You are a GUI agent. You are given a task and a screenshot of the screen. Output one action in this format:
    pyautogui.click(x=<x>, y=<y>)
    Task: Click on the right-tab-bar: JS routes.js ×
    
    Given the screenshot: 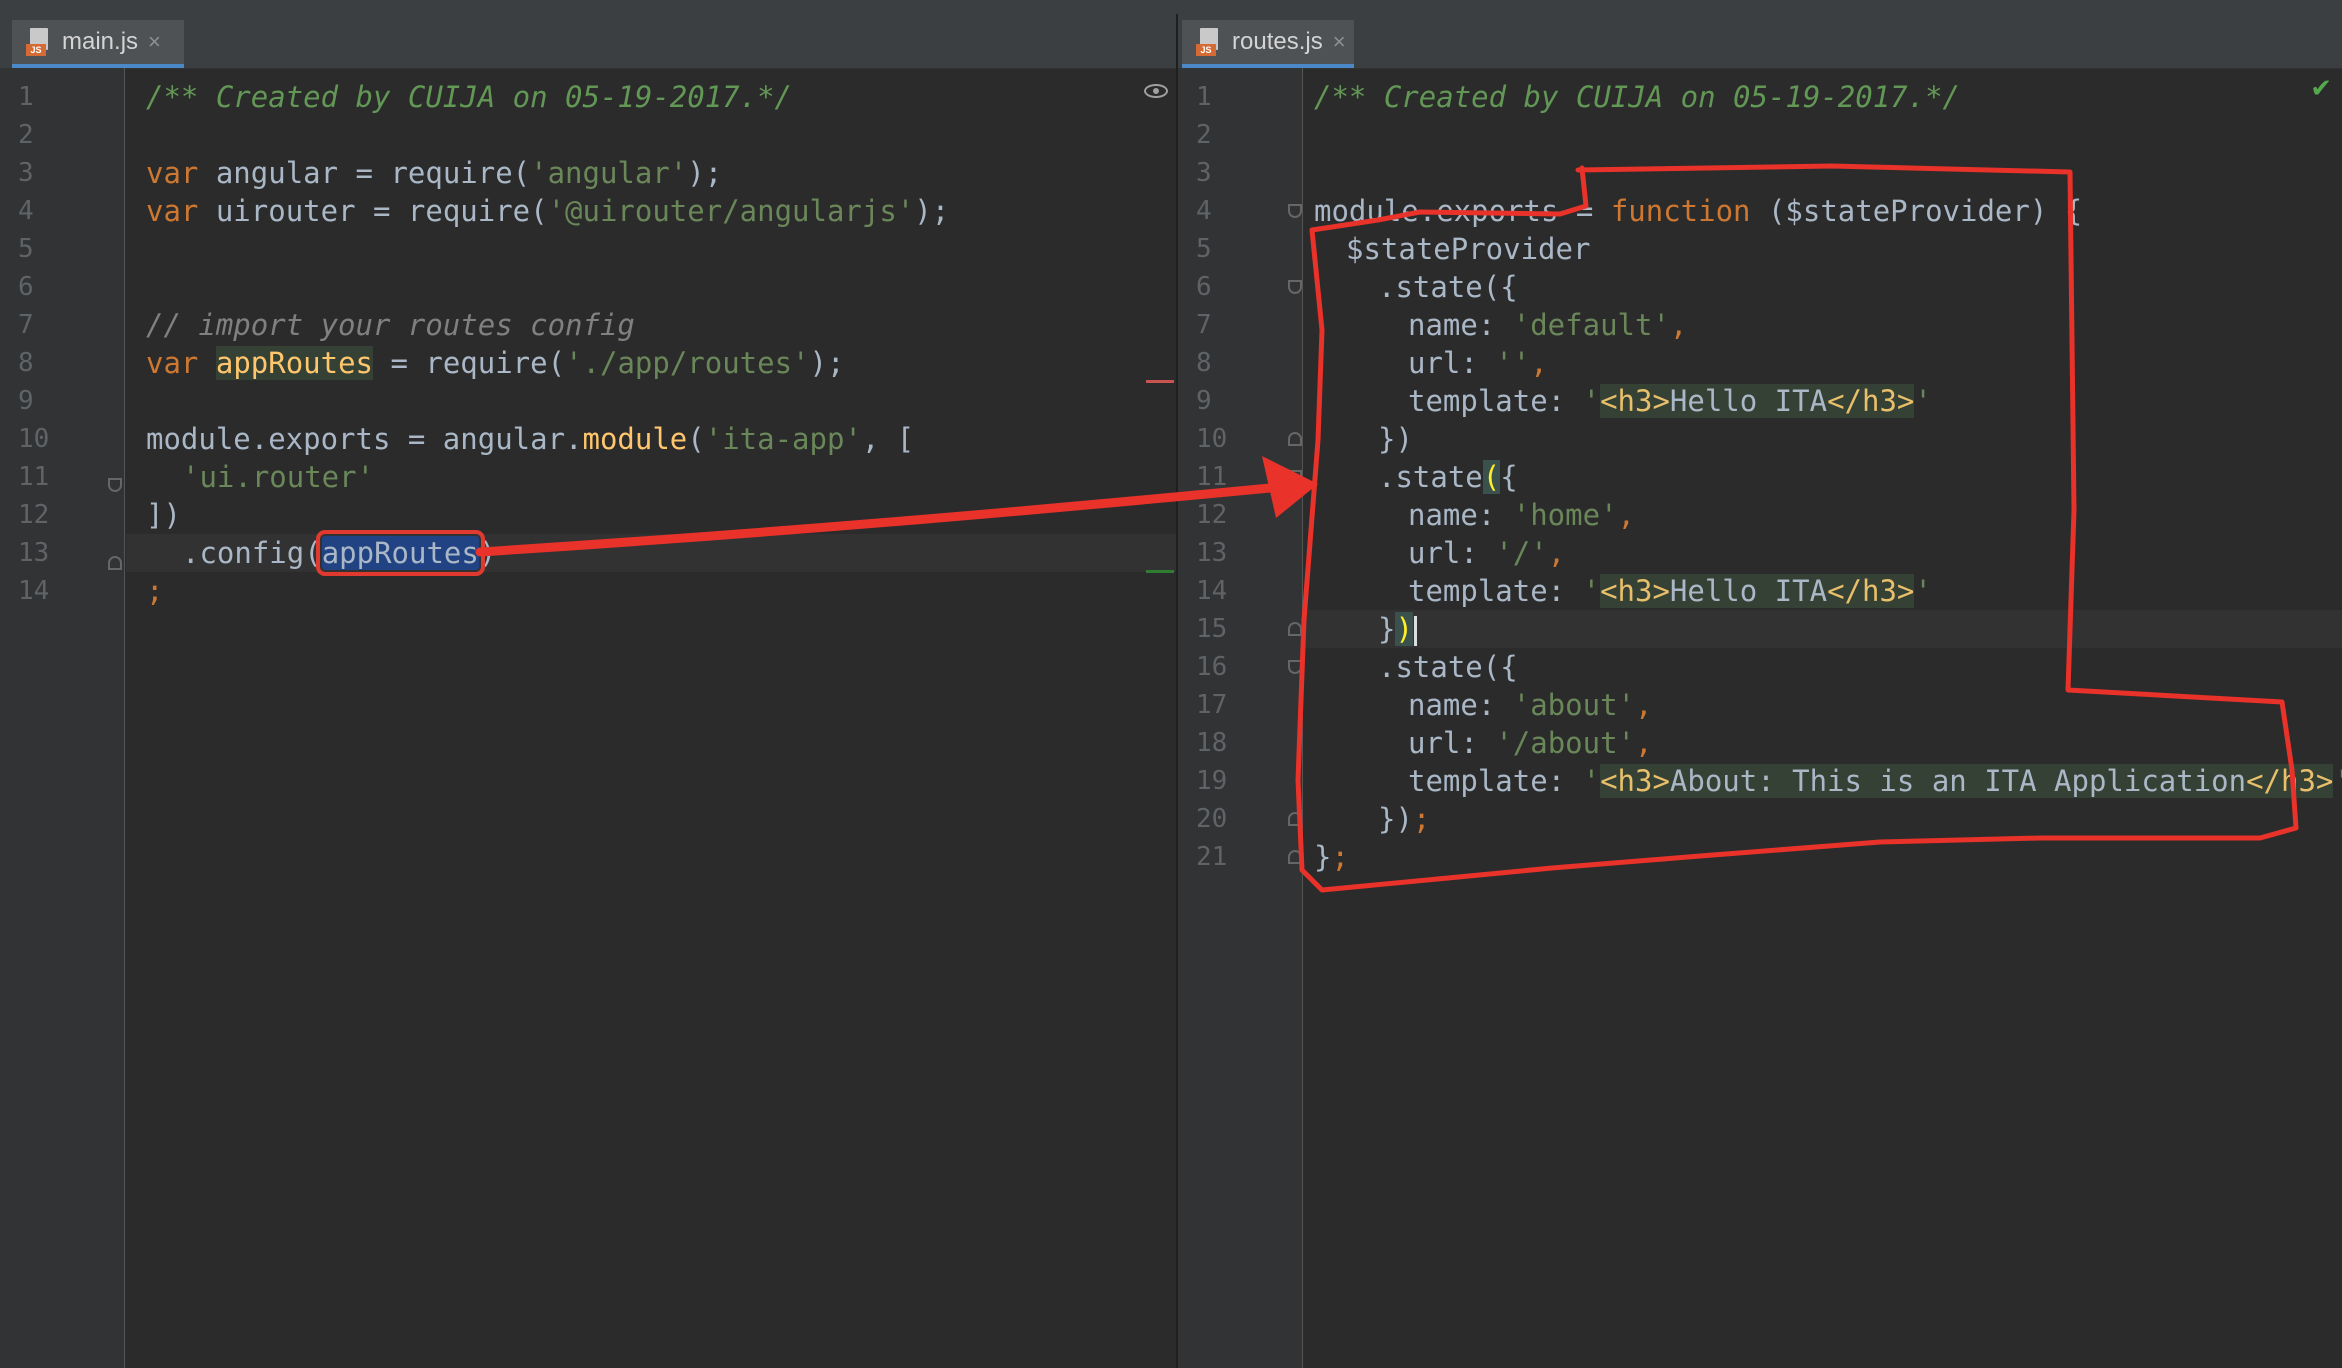 What is the action you would take?
    pyautogui.click(x=1760, y=41)
    